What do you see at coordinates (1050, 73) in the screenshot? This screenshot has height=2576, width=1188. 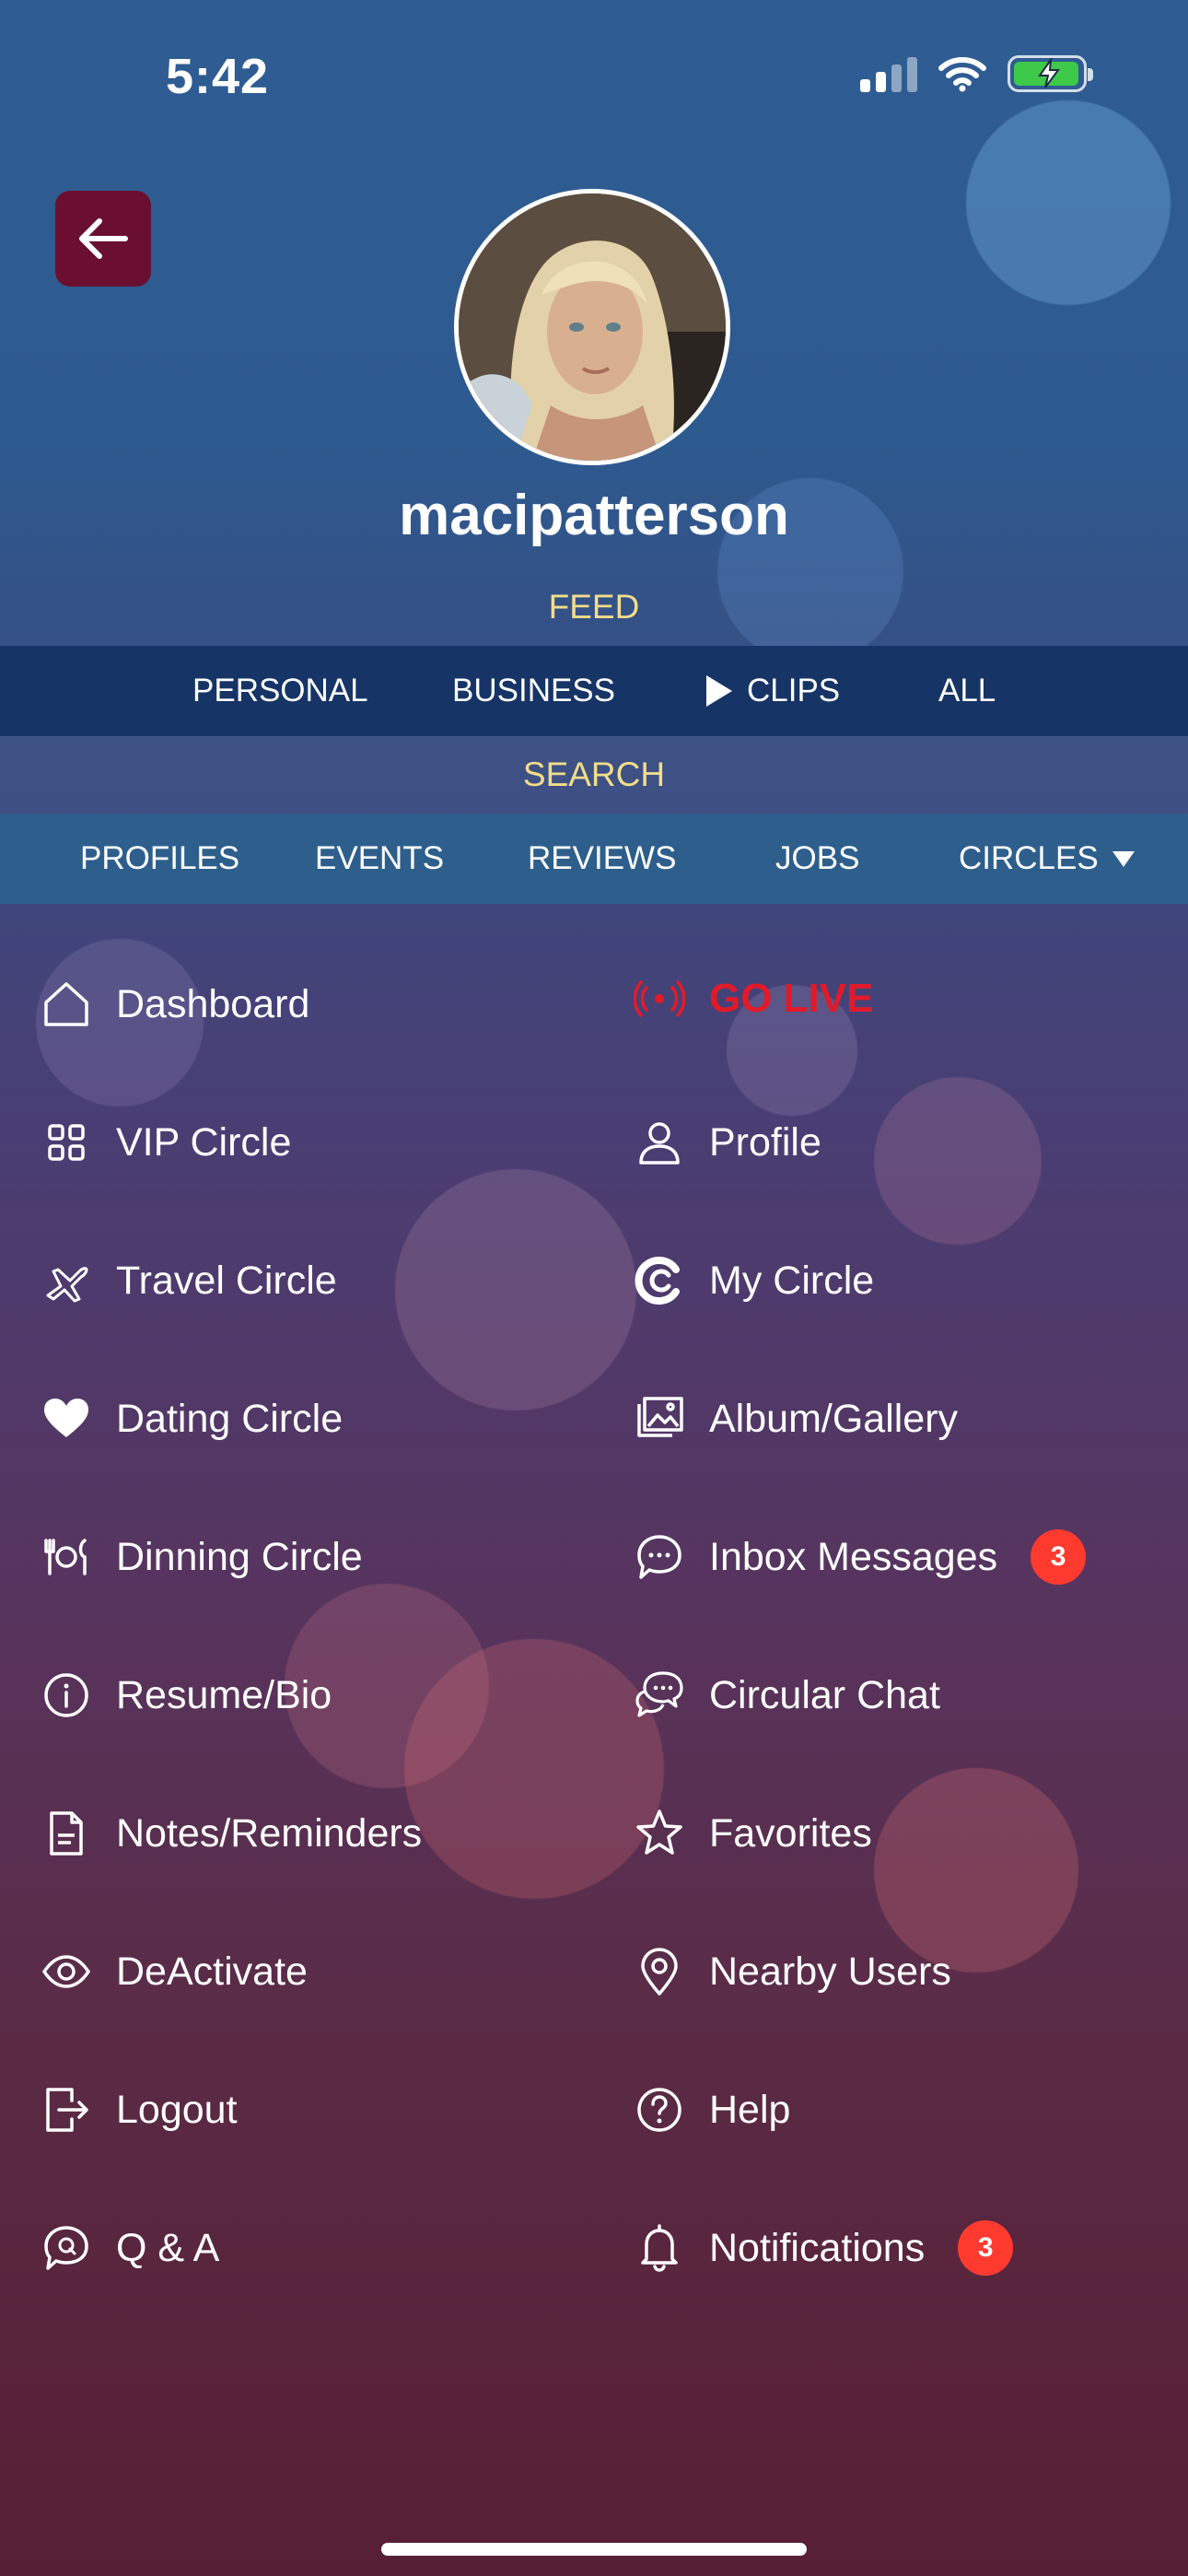 I see `battery-charging-icon` at bounding box center [1050, 73].